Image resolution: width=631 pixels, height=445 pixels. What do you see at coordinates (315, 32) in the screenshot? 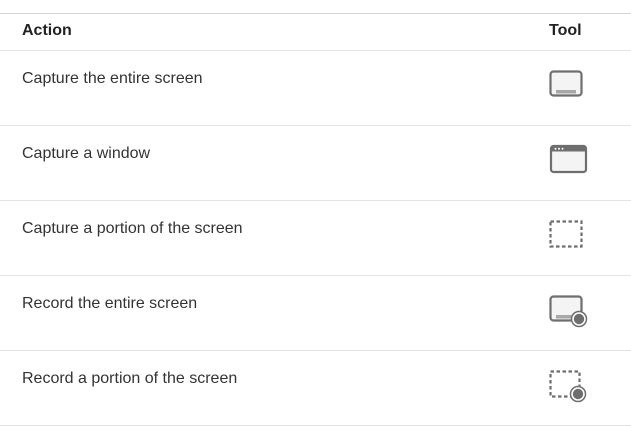
I see `table-header-row: Action Tool` at bounding box center [315, 32].